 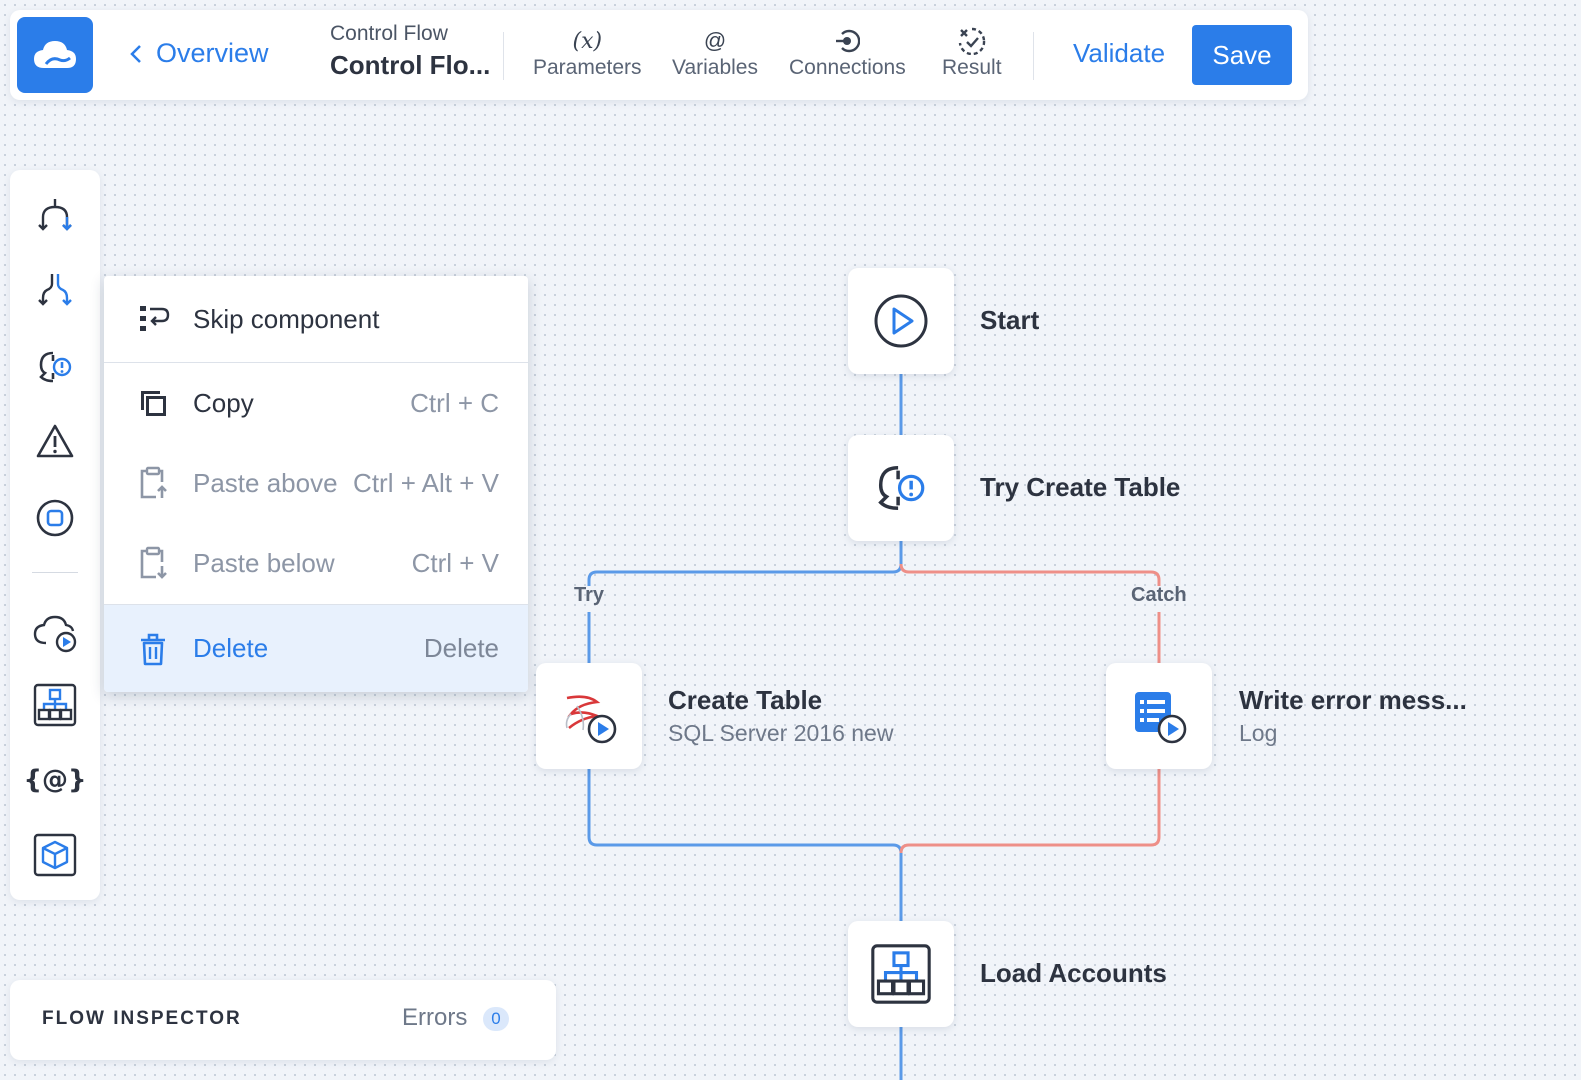 I want to click on menu-item-shortcut: Ctrl + Alt + V, so click(x=426, y=482).